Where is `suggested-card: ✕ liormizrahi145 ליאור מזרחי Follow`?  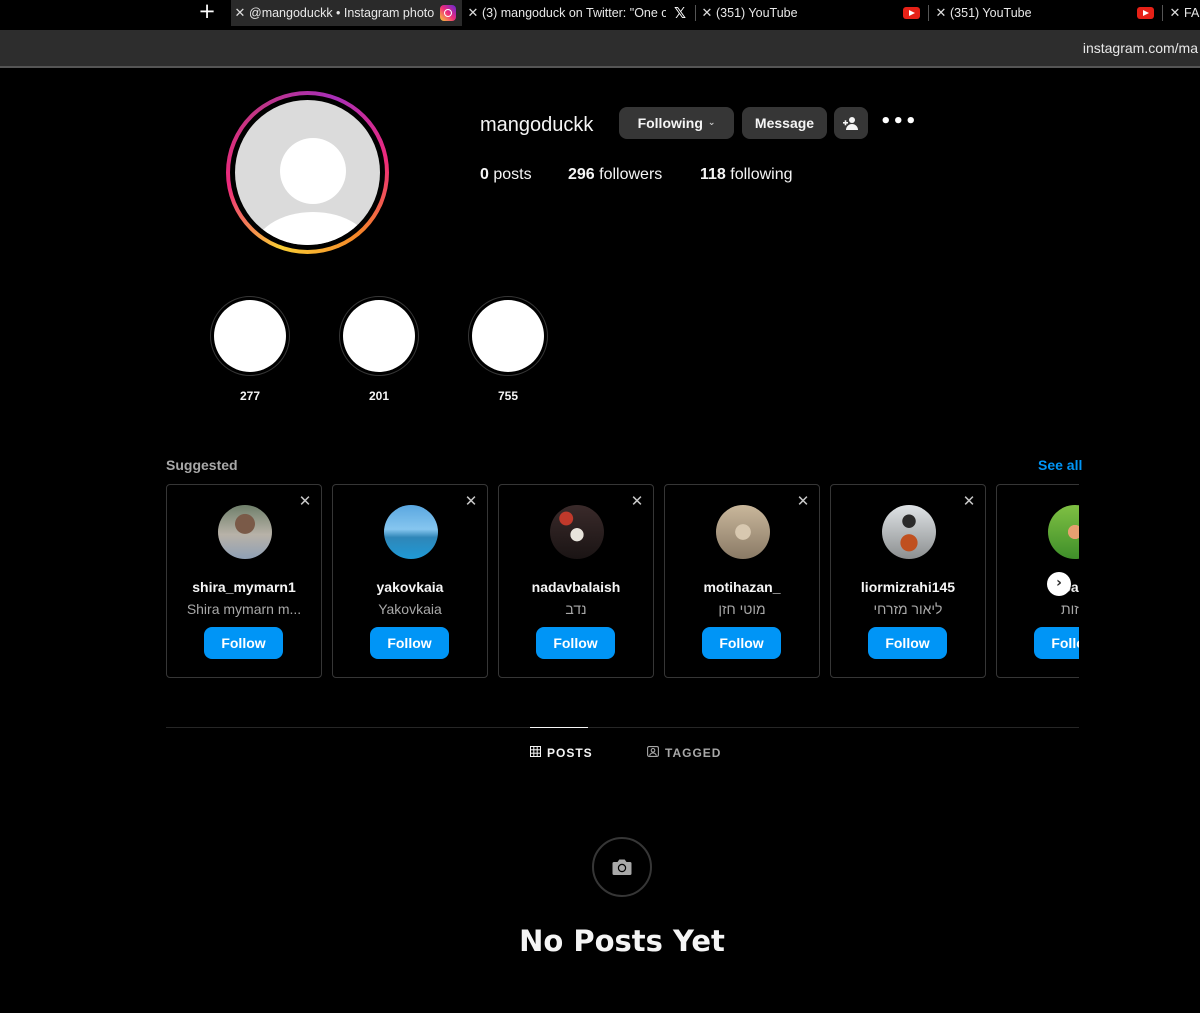 suggested-card: ✕ liormizrahi145 ליאור מזרחי Follow is located at coordinates (908, 581).